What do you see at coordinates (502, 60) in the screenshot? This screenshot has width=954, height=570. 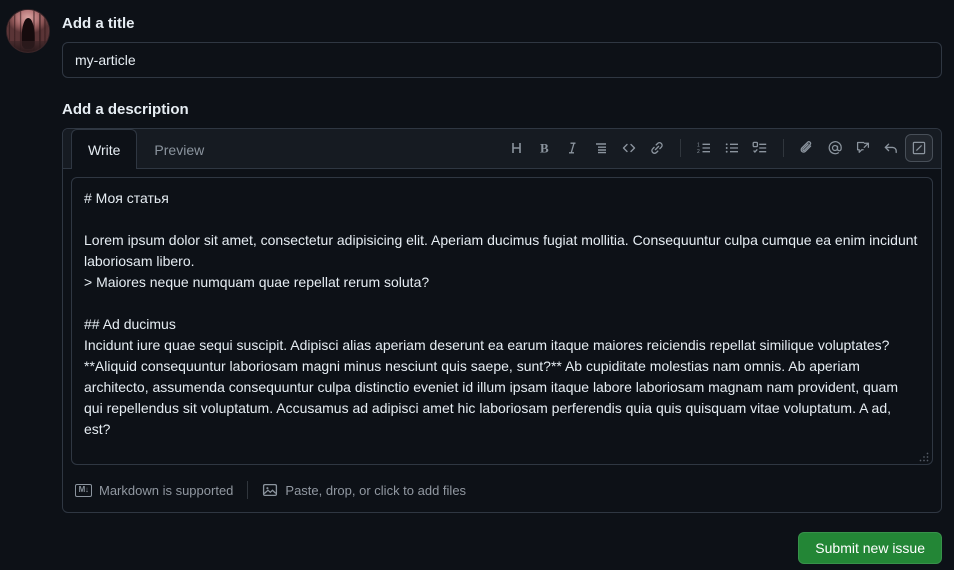 I see `title-input` at bounding box center [502, 60].